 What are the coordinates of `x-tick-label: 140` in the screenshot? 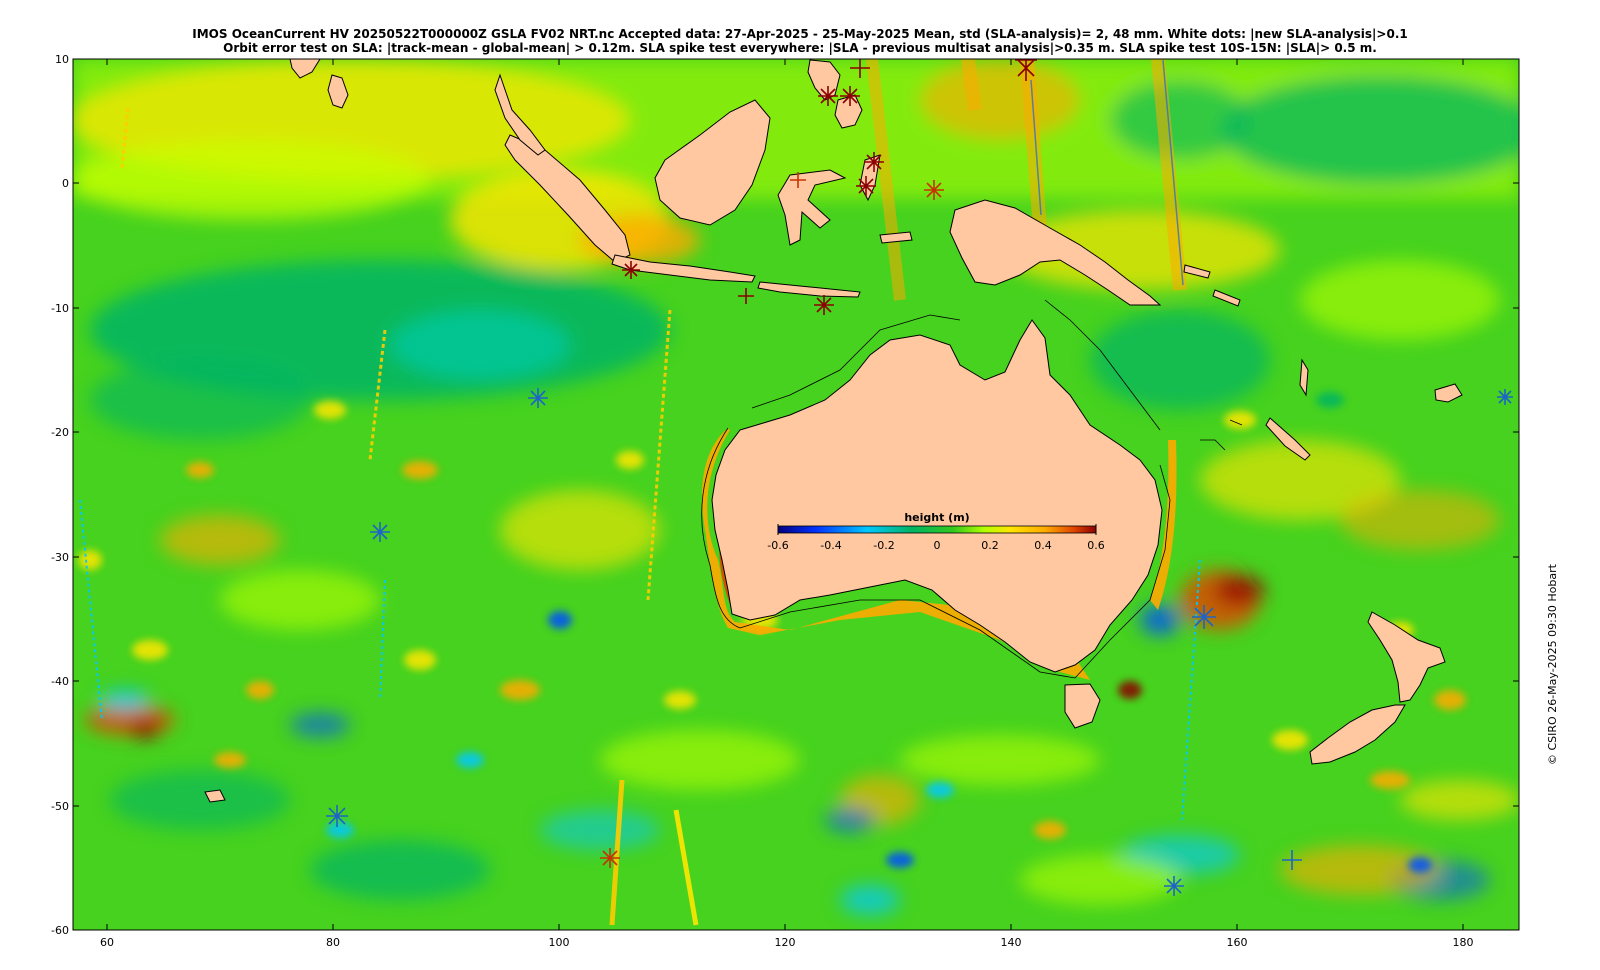 It's located at (1011, 942).